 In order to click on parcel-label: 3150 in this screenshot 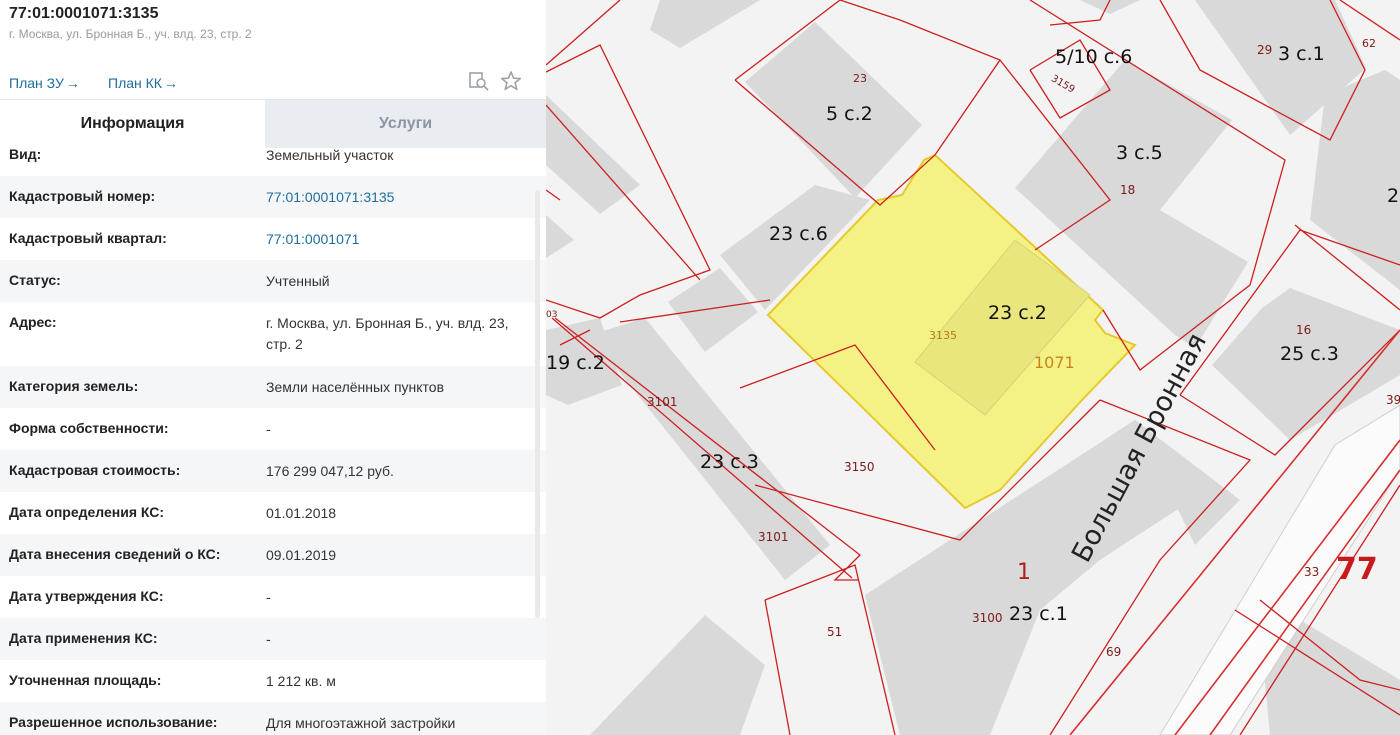, I will do `click(859, 467)`.